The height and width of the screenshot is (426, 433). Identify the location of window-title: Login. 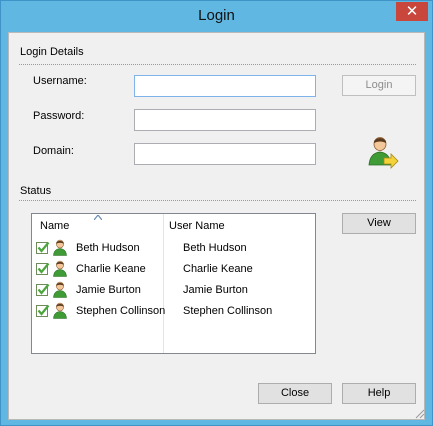
(216, 15).